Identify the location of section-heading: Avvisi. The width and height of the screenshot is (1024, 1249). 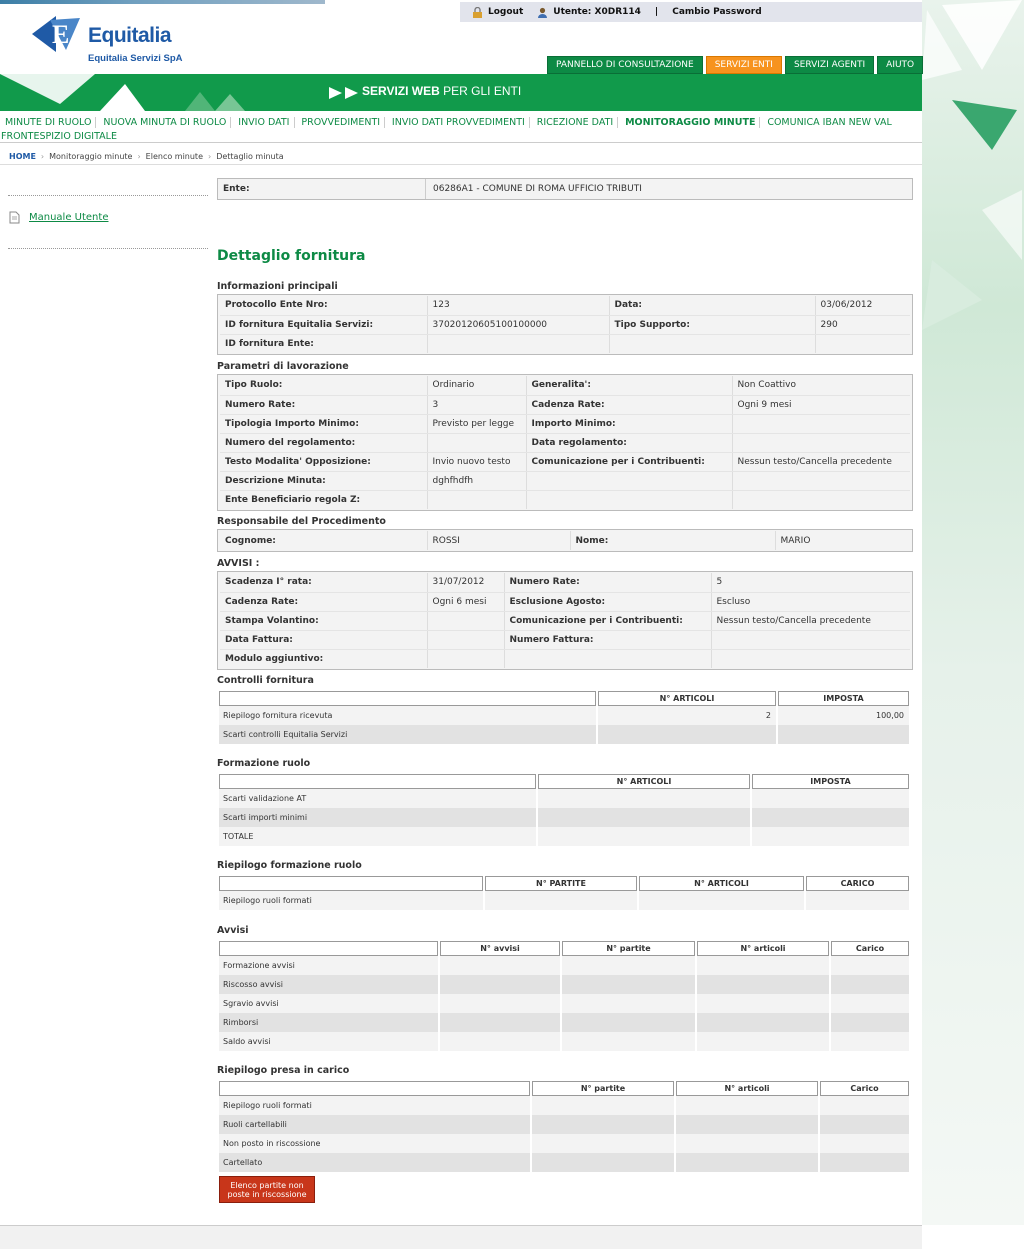
(233, 930).